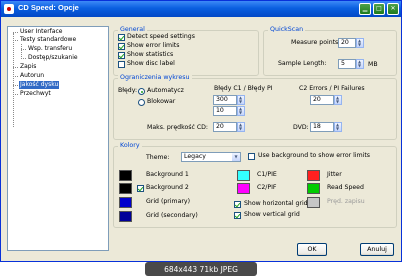 The image size is (402, 276). I want to click on jitter-swatch, so click(313, 175).